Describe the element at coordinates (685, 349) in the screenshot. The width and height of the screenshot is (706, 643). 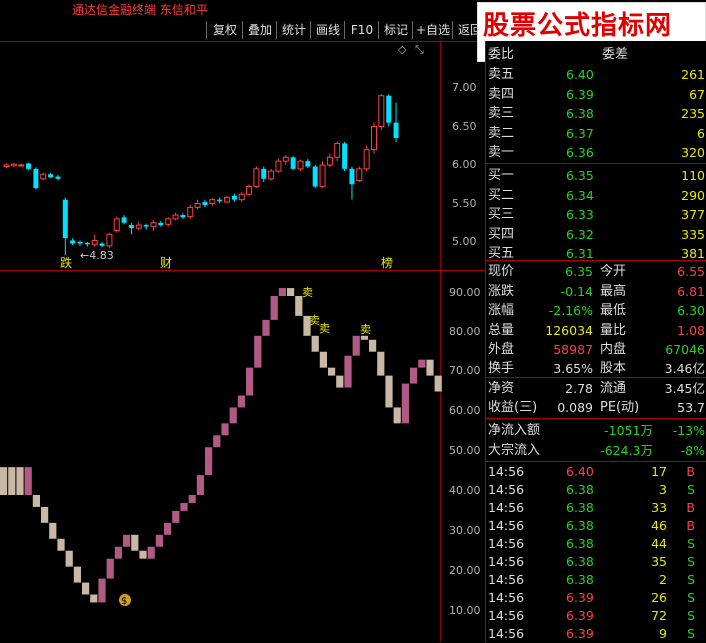
I see `quote-value: 67046` at that location.